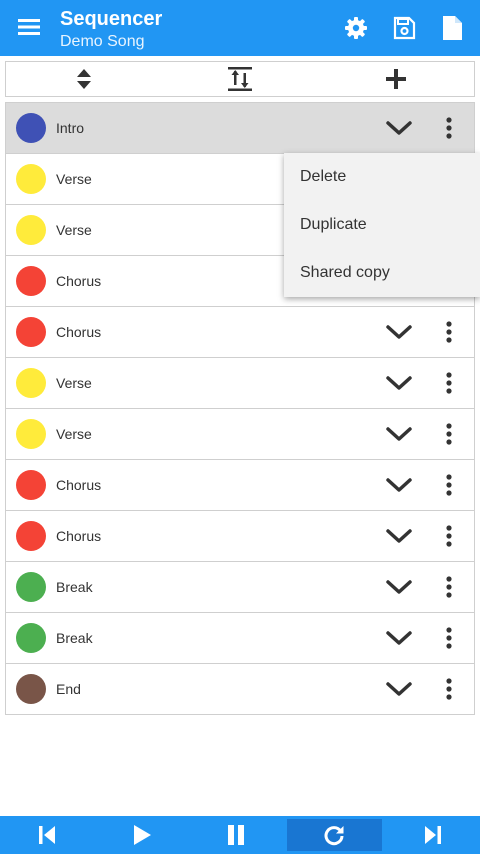  I want to click on appbar-actions, so click(404, 28).